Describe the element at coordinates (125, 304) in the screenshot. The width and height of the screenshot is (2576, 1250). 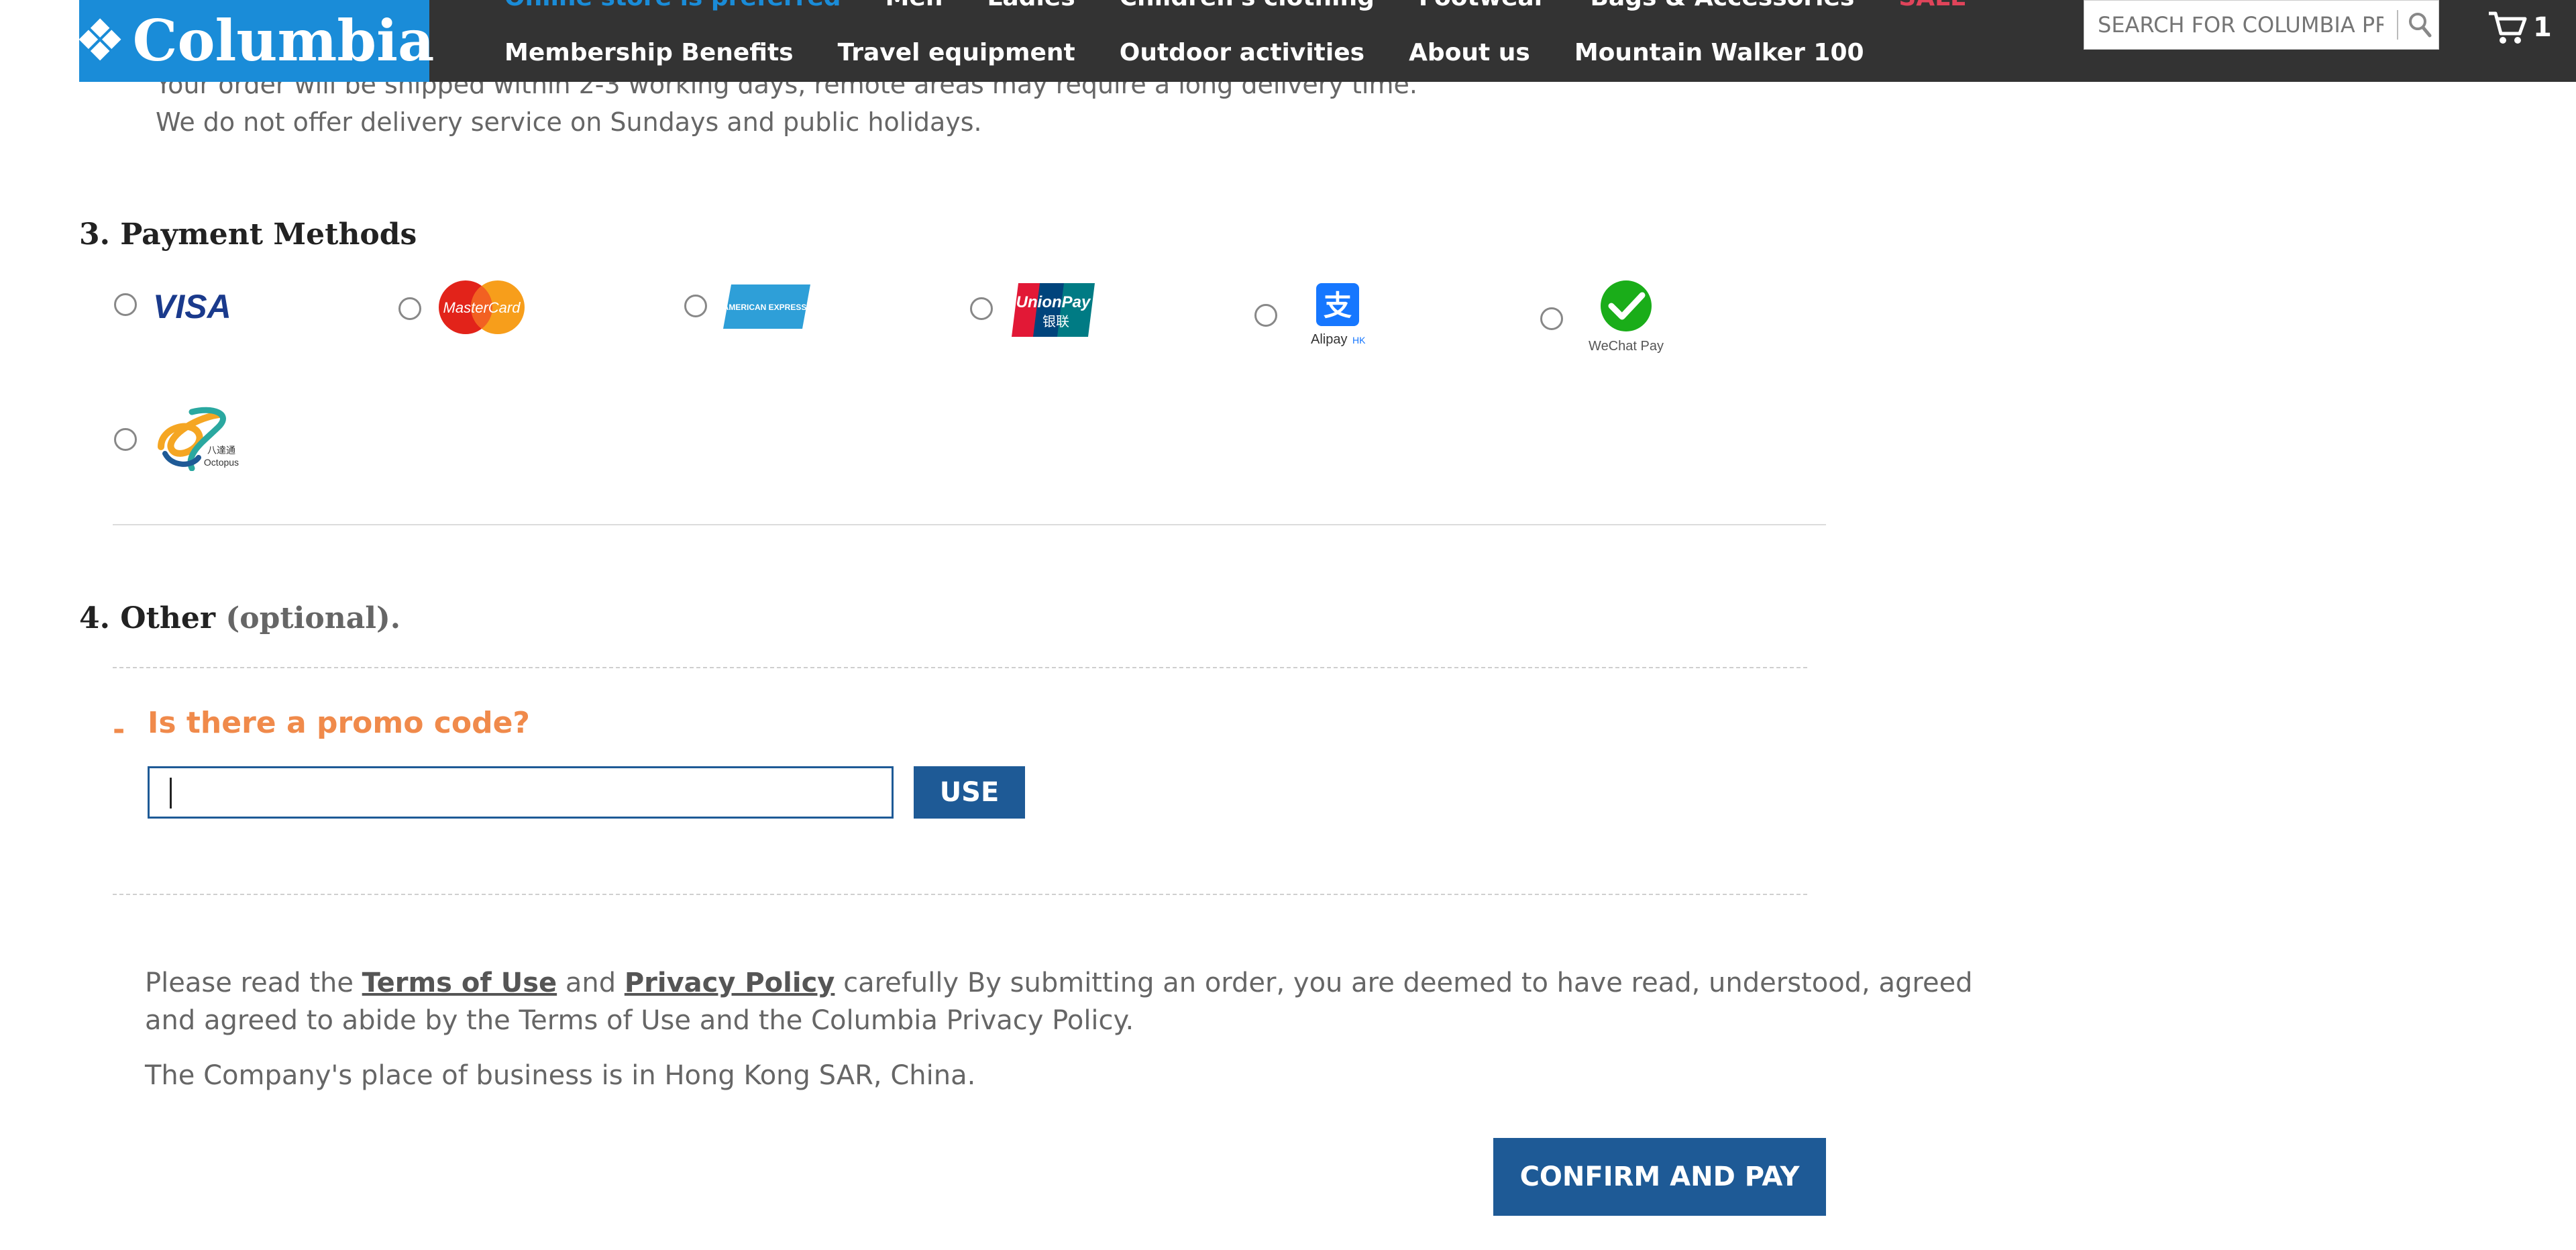
I see `payment-radio-visa` at that location.